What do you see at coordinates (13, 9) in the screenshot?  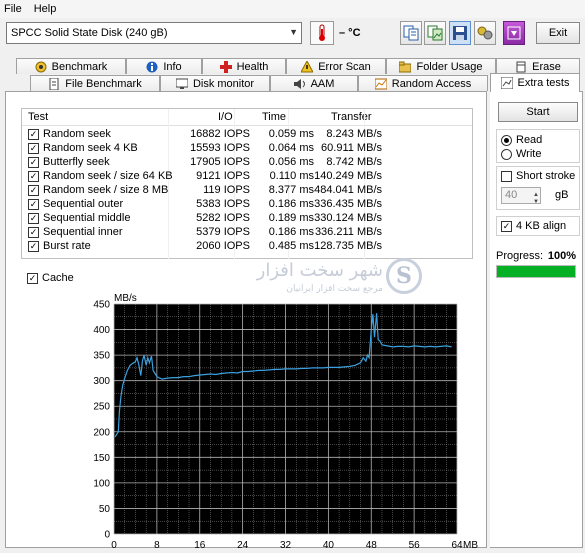 I see `menu-file: File` at bounding box center [13, 9].